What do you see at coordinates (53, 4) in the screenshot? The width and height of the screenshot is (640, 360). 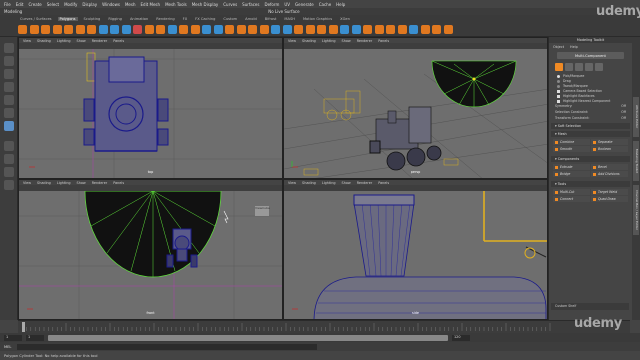 I see `menu-item: Select` at bounding box center [53, 4].